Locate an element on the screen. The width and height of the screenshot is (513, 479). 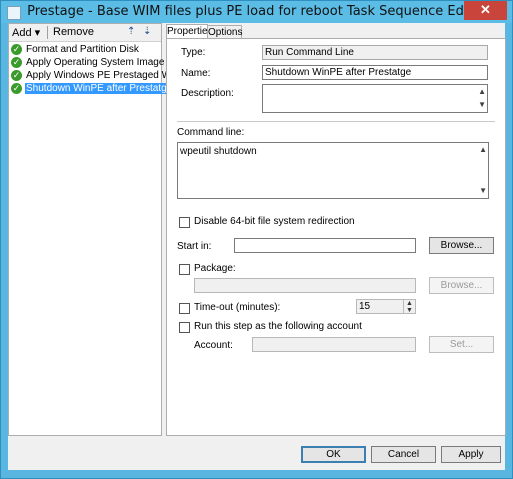
command-line-field: wpeutil shutdown ▲ ▼ is located at coordinates (333, 170).